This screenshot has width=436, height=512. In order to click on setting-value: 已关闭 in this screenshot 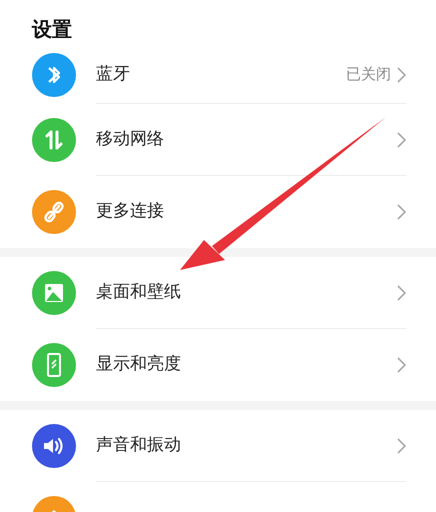, I will do `click(368, 75)`.